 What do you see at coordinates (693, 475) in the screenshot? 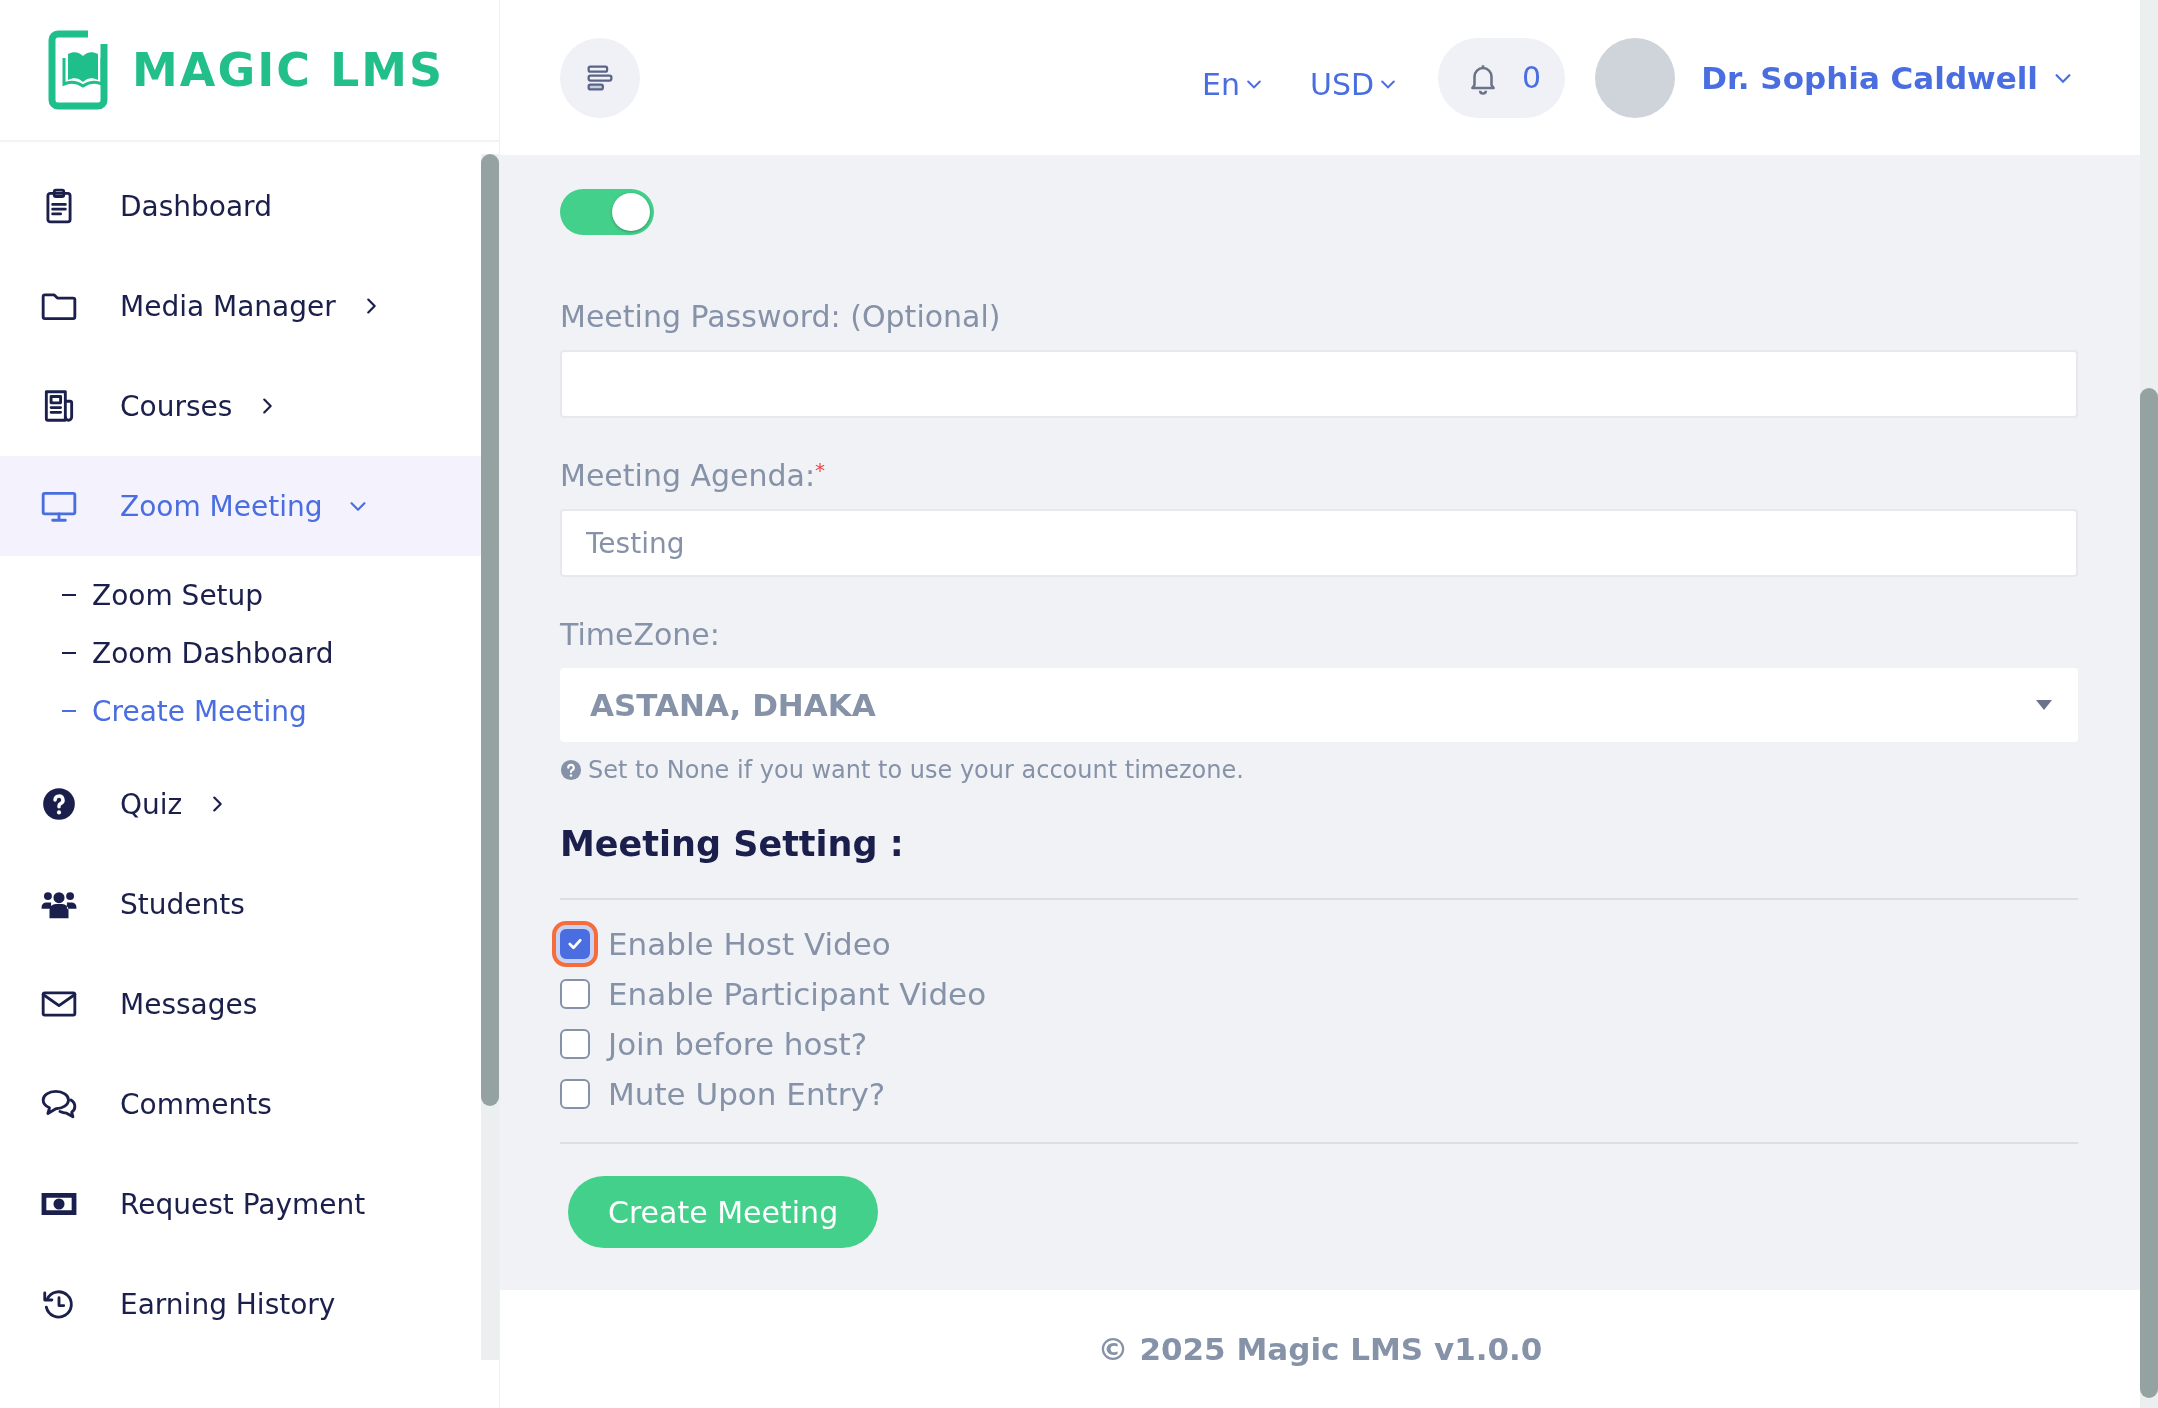
I see `field-label: Meeting Agenda:*` at bounding box center [693, 475].